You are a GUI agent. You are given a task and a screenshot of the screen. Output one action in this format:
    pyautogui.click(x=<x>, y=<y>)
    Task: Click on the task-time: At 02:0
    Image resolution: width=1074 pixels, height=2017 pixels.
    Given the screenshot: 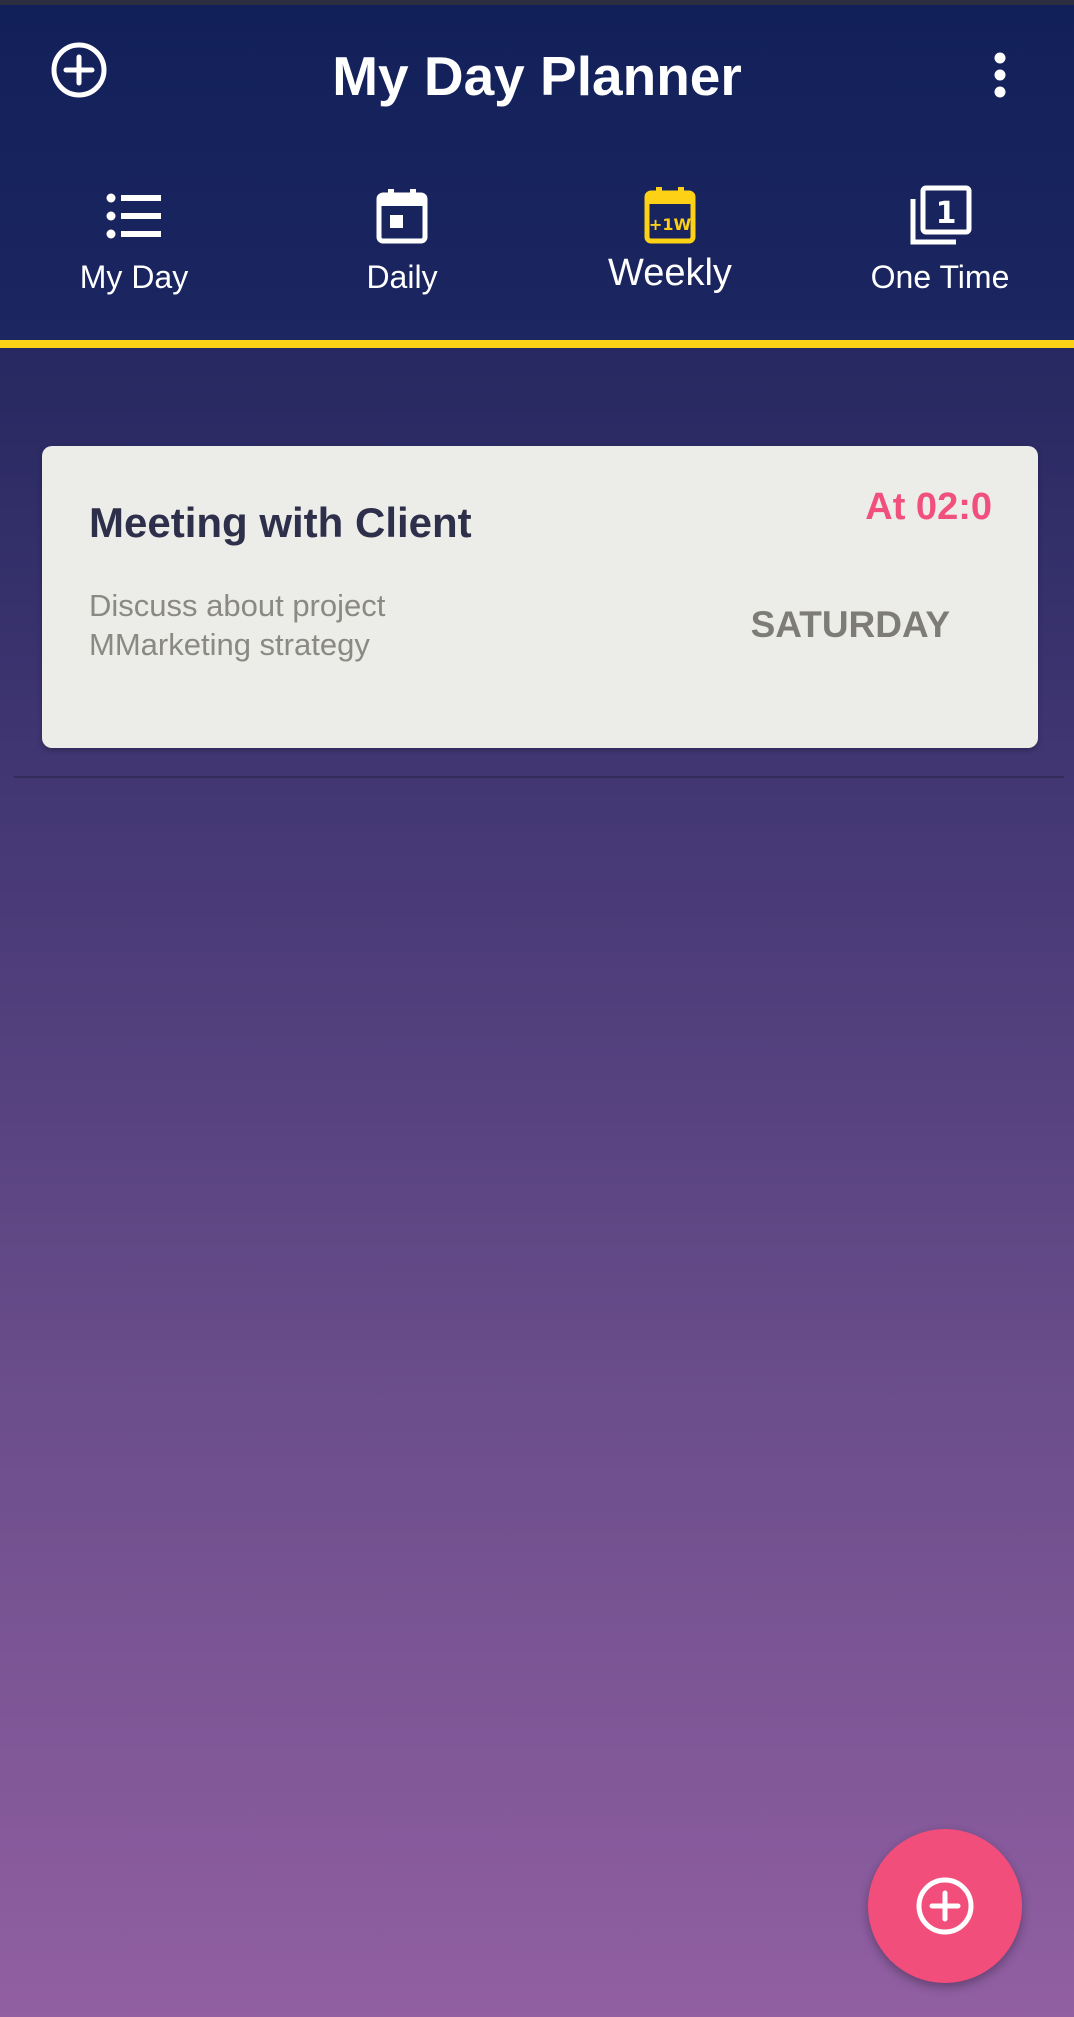 What is the action you would take?
    pyautogui.click(x=928, y=507)
    